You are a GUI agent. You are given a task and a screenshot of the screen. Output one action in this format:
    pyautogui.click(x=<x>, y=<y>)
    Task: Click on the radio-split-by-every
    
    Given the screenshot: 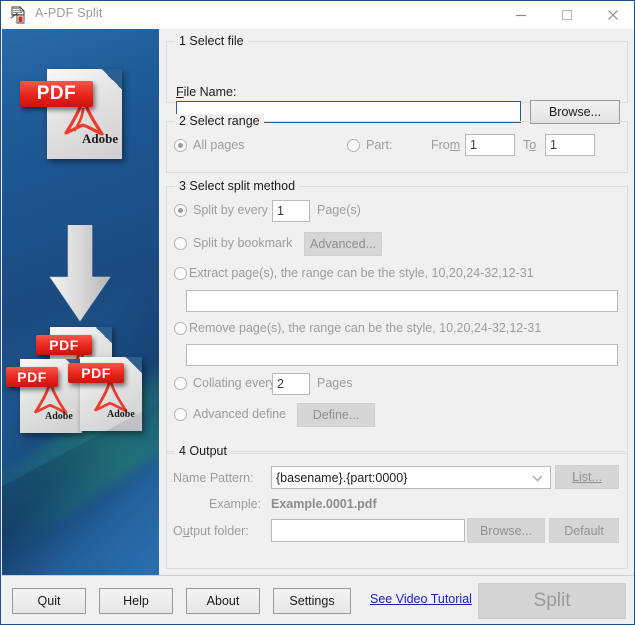 What is the action you would take?
    pyautogui.click(x=180, y=210)
    